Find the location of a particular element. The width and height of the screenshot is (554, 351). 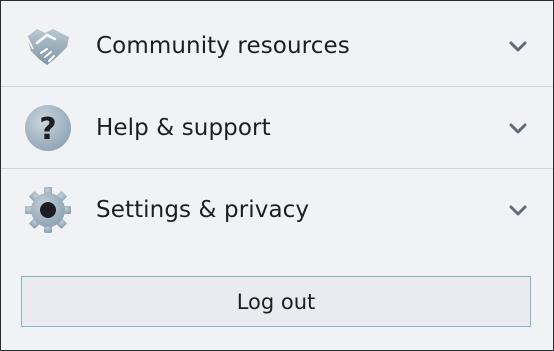

question-icon: ? is located at coordinates (48, 128).